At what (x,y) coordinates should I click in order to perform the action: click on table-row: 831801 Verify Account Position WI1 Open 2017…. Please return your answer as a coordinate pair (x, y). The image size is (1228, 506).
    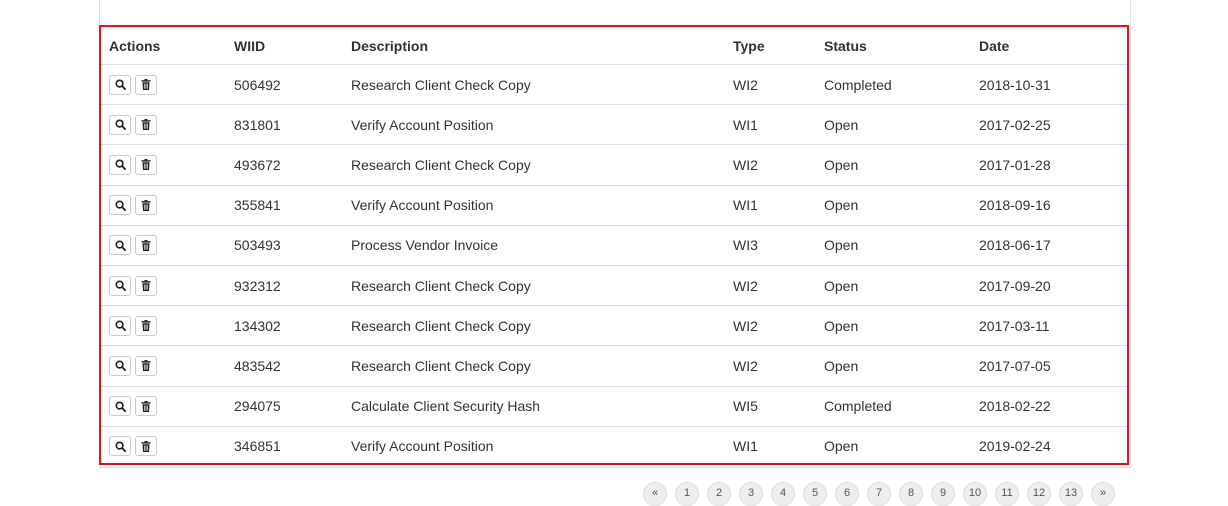
    Looking at the image, I should click on (614, 125).